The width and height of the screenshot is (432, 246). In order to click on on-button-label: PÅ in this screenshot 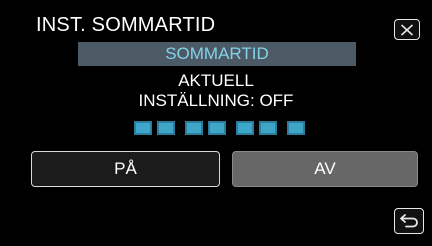, I will do `click(125, 168)`.